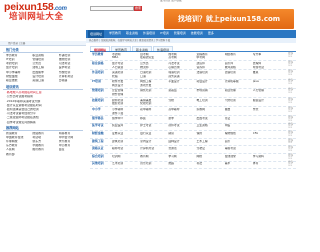  What do you see at coordinates (132, 33) in the screenshot?
I see `nav-item: 职业资格` at bounding box center [132, 33].